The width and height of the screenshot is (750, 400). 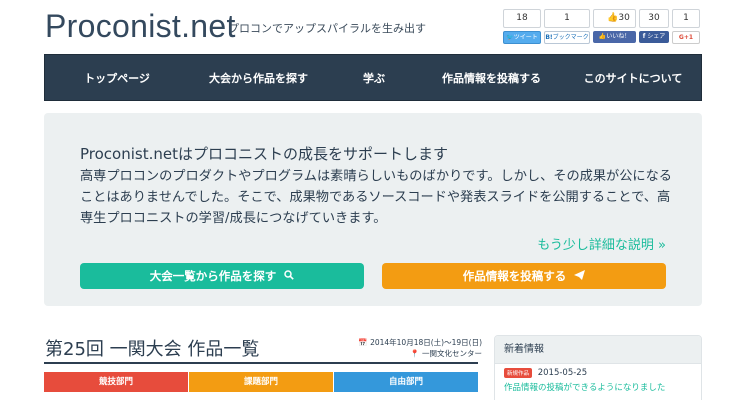 I want to click on hatena-count: 1, so click(x=567, y=18).